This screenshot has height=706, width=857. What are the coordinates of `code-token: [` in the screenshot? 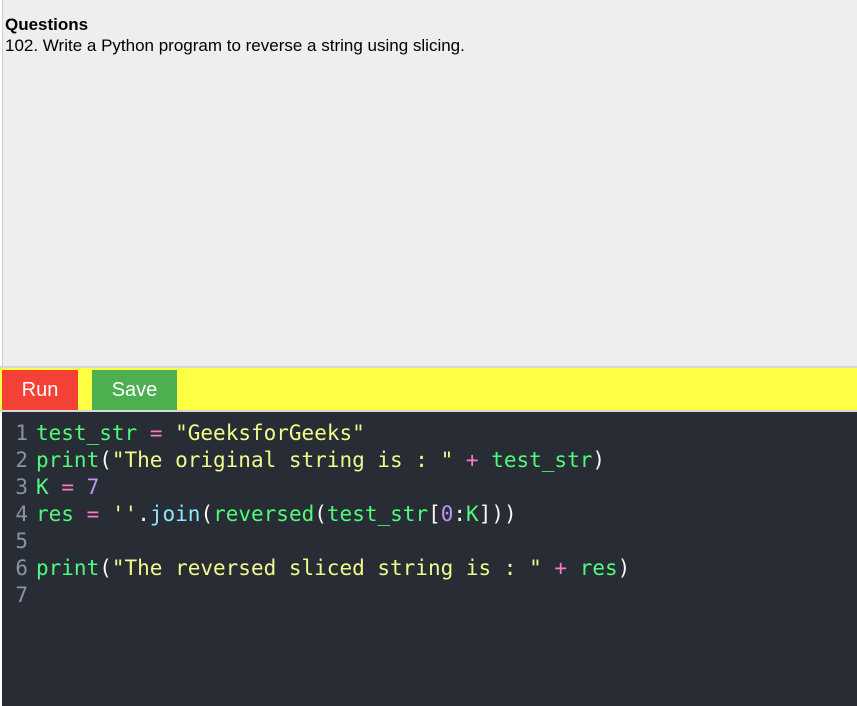 It's located at (434, 514).